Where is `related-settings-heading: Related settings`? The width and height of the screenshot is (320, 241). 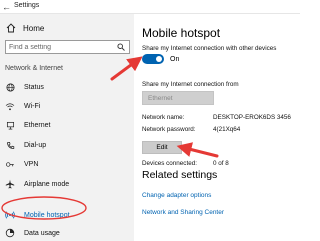
related-settings-heading: Related settings is located at coordinates (180, 175).